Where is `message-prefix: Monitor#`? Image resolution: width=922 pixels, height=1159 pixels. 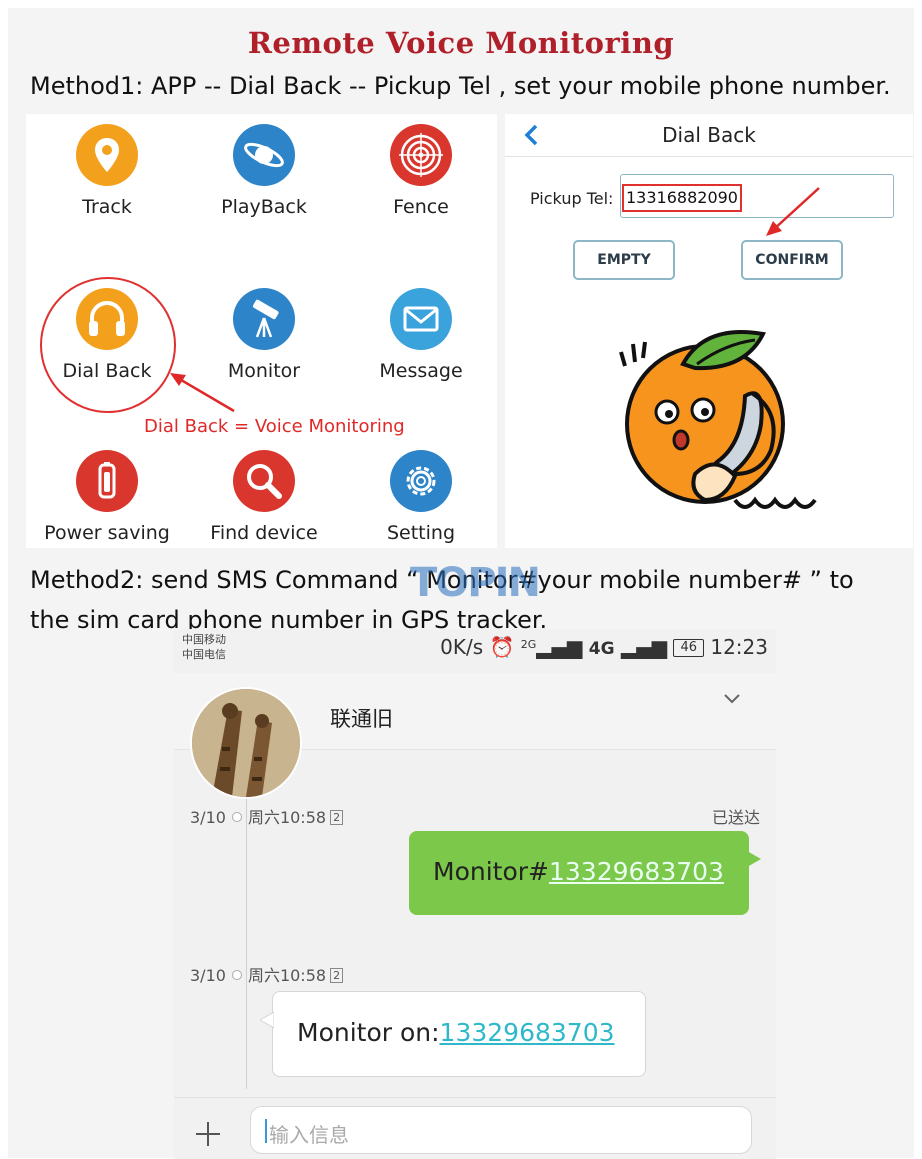
message-prefix: Monitor# is located at coordinates (491, 871).